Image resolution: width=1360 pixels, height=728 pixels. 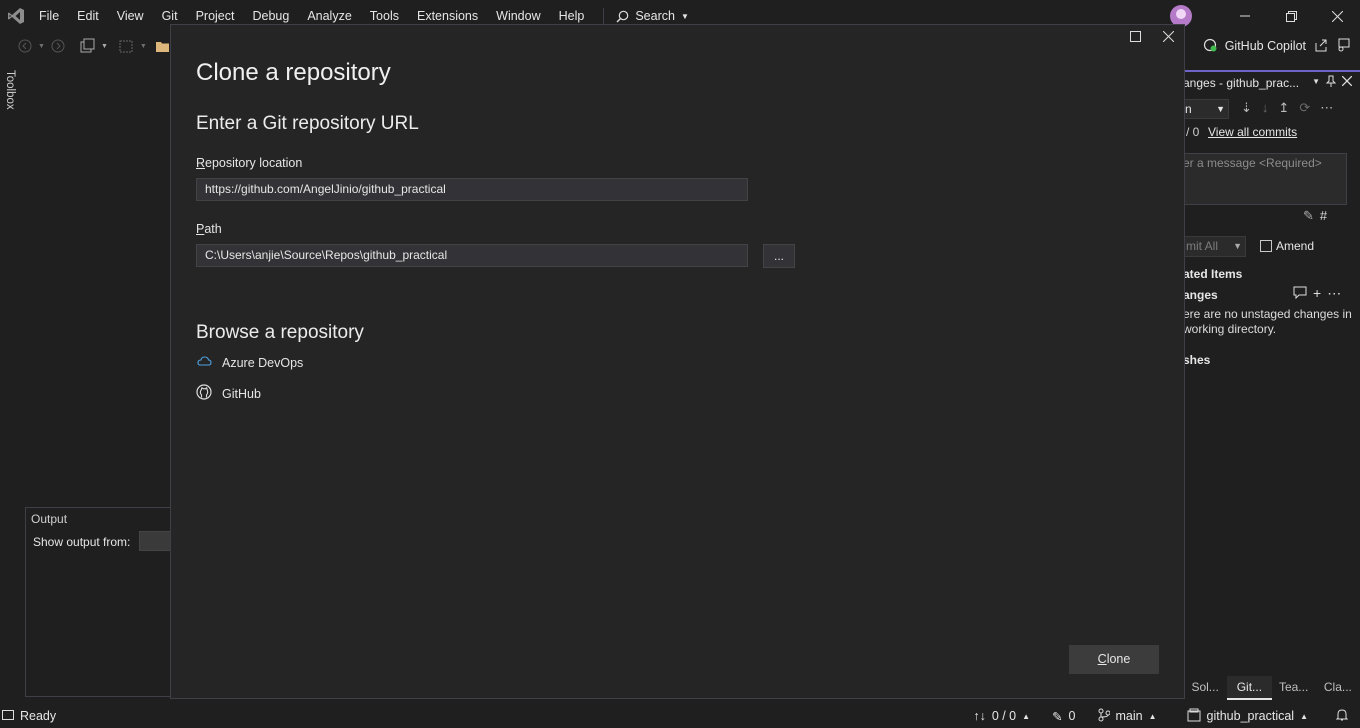 I want to click on browse-azure-devops: Azure DevOps, so click(x=249, y=362).